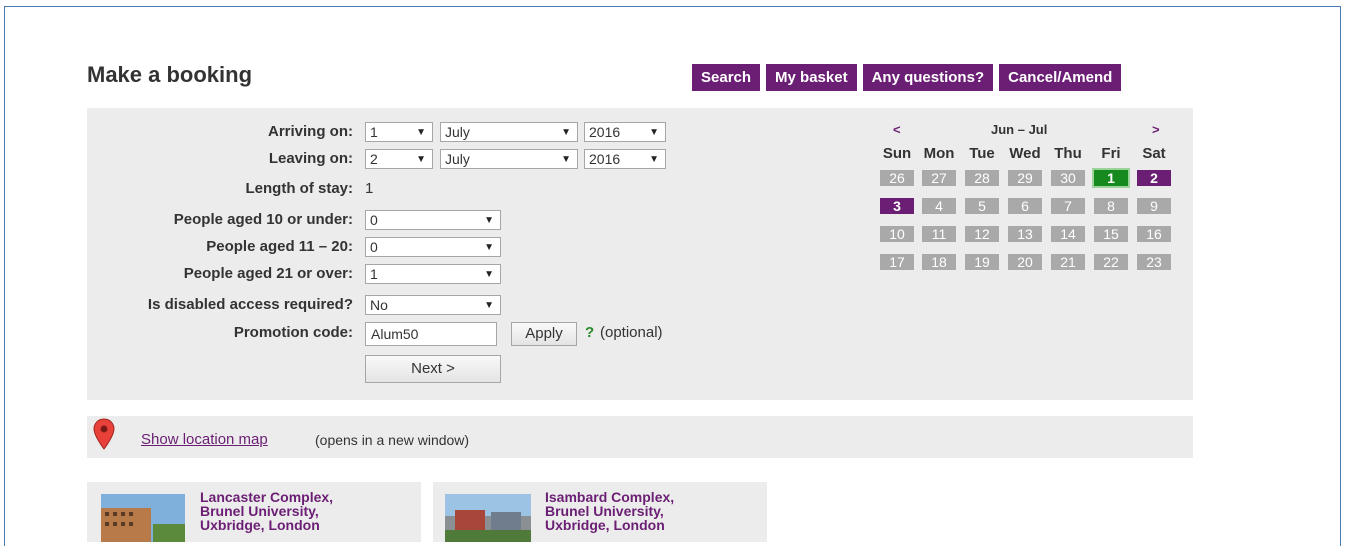 The width and height of the screenshot is (1346, 546). What do you see at coordinates (1154, 262) in the screenshot?
I see `calendar-day: 23` at bounding box center [1154, 262].